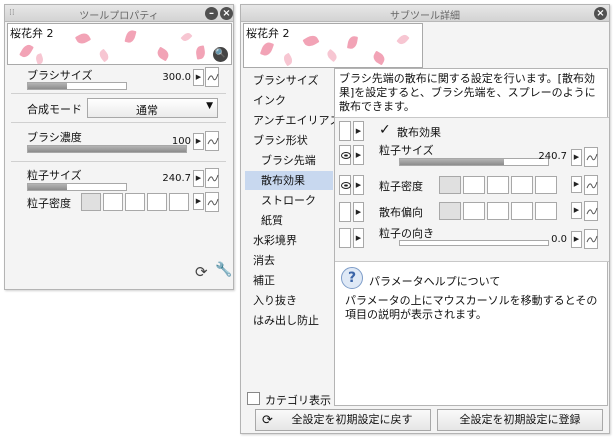 This screenshot has height=442, width=615. I want to click on brush-density-arrow: ▶, so click(198, 141).